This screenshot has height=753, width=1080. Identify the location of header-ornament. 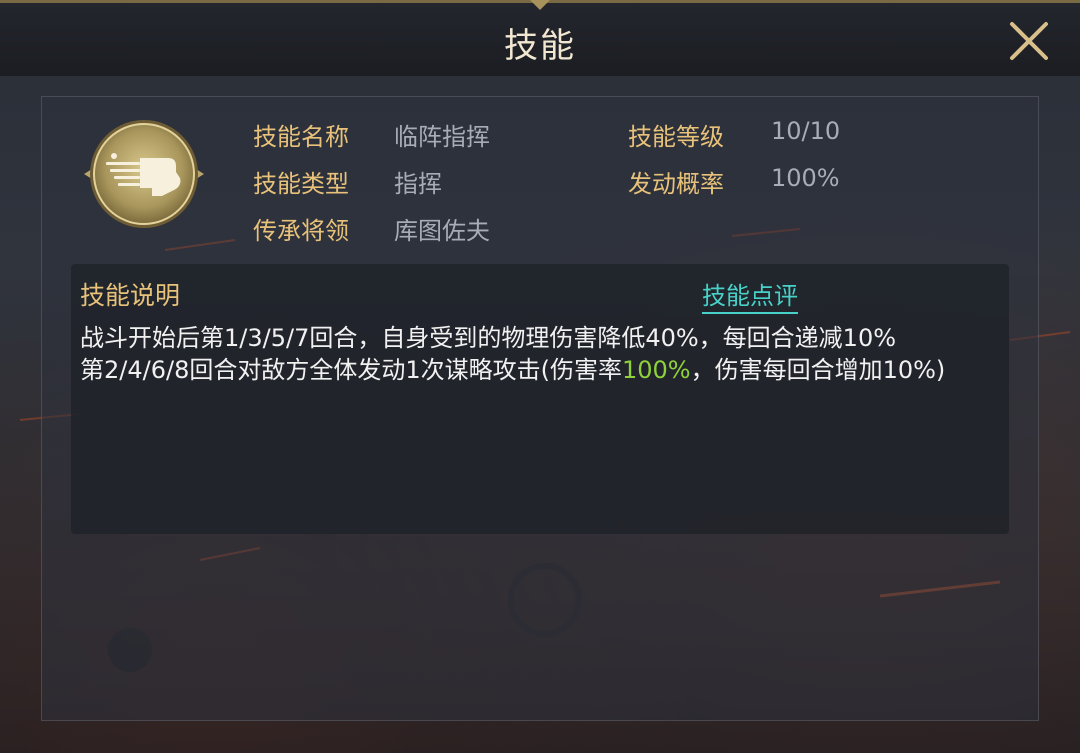
(540, 5).